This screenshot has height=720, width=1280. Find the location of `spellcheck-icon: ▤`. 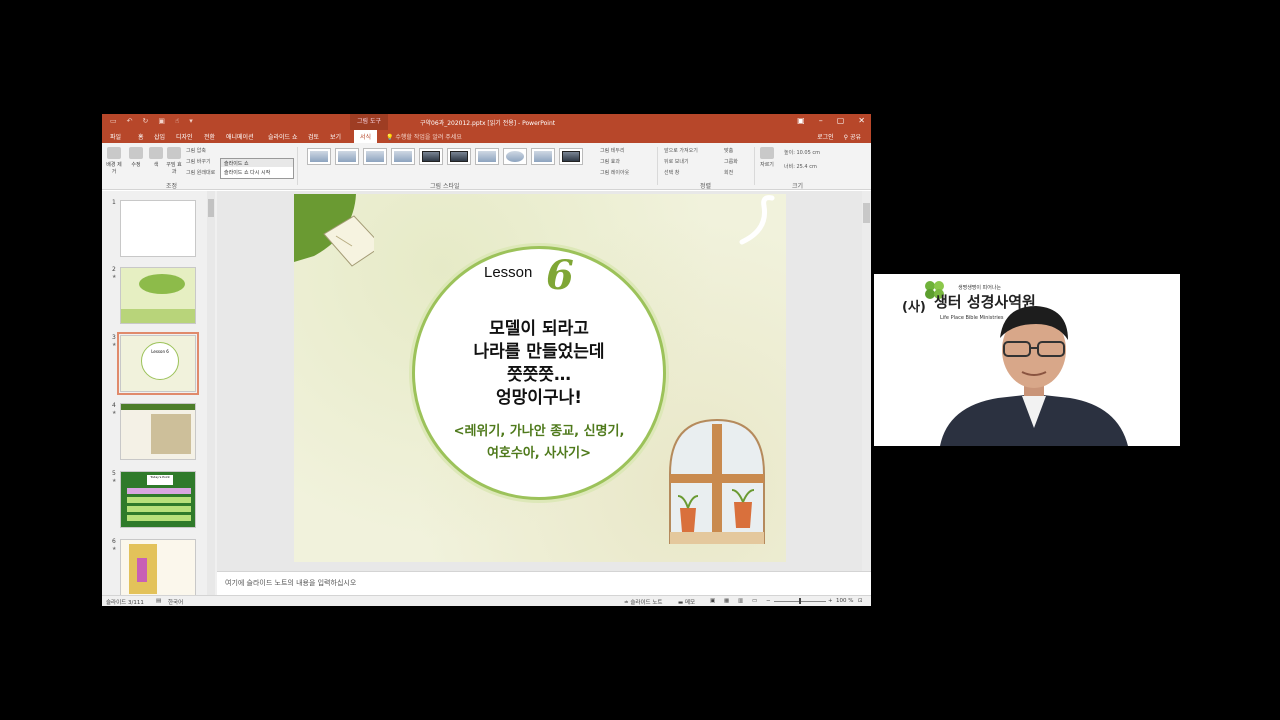

spellcheck-icon: ▤ is located at coordinates (158, 601).